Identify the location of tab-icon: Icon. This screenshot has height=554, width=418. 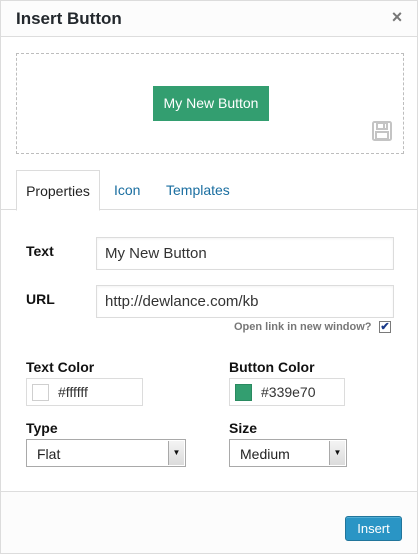
(127, 190).